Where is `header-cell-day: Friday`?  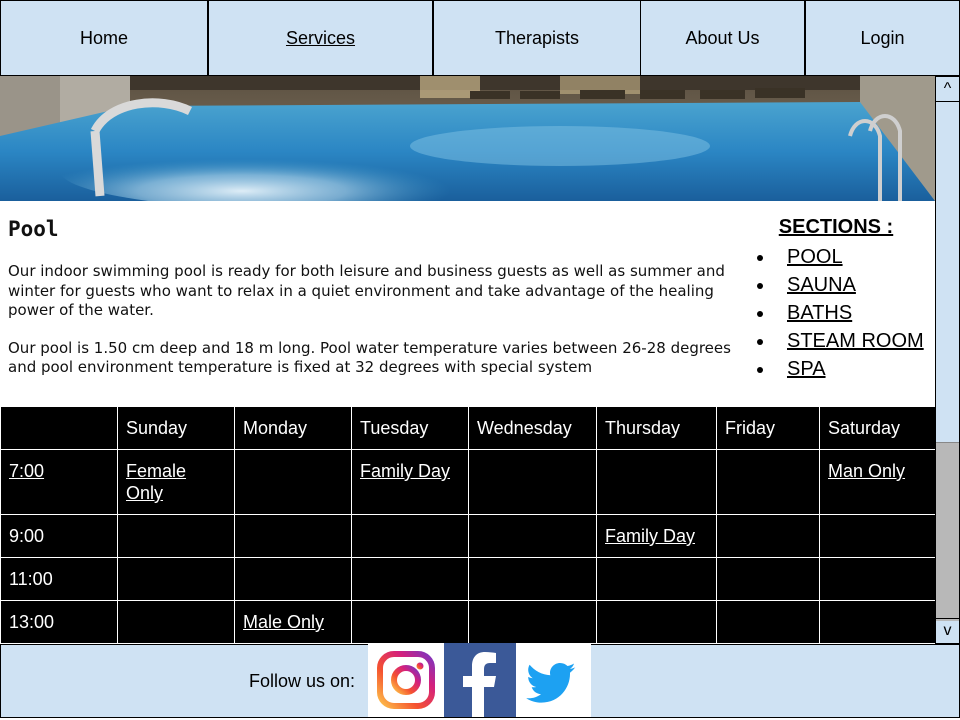
header-cell-day: Friday is located at coordinates (768, 428).